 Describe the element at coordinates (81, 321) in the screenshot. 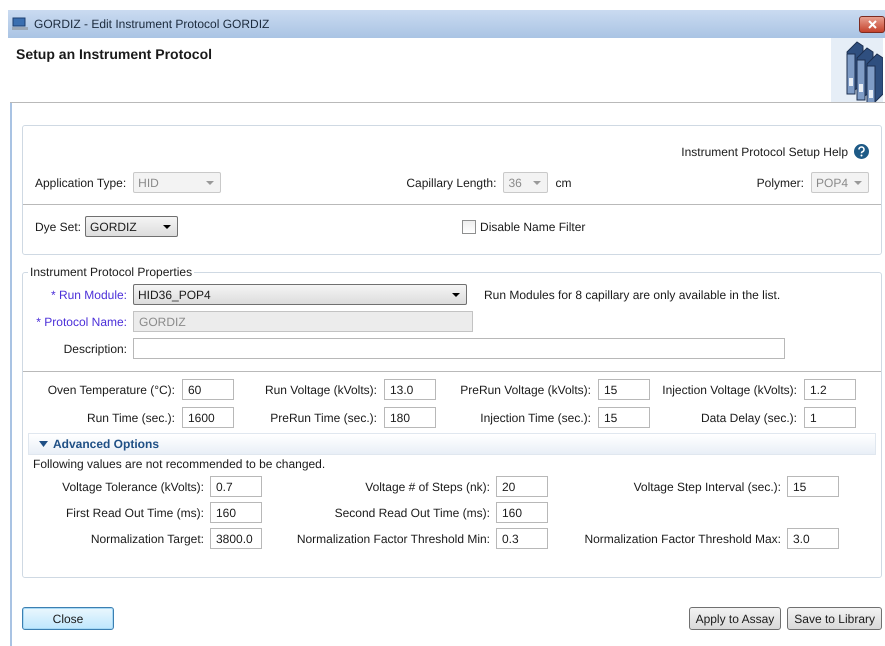

I see `field-label: * Protocol Name:` at that location.